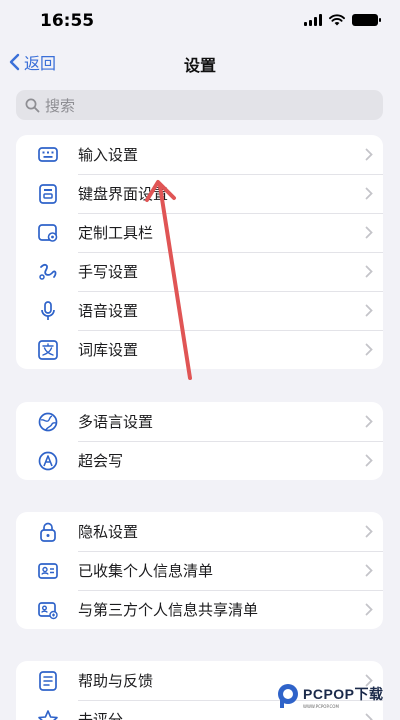 The width and height of the screenshot is (400, 720). Describe the element at coordinates (47, 272) in the screenshot. I see `handwriting-icon` at that location.